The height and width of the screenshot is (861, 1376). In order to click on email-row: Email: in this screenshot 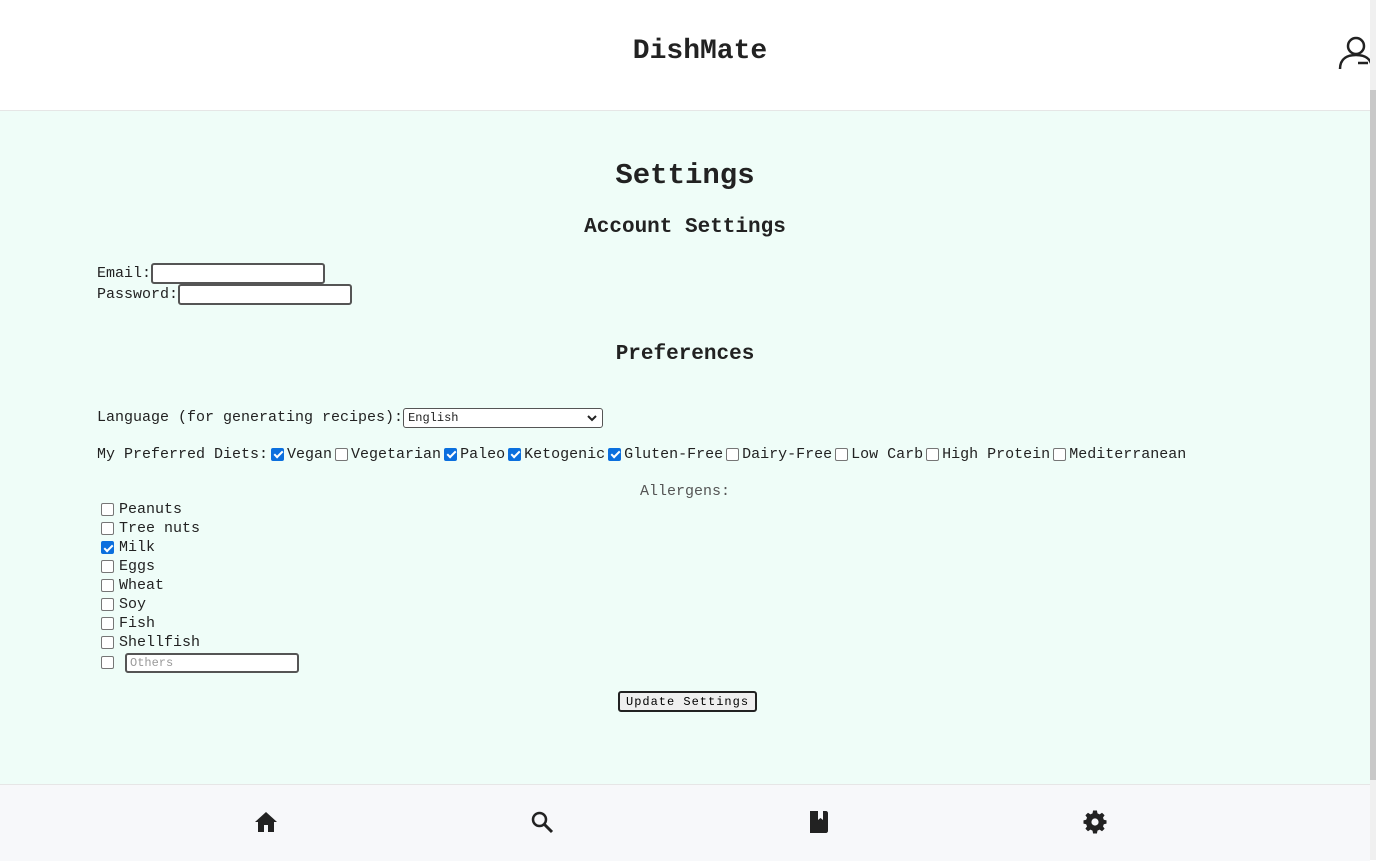, I will do `click(211, 273)`.